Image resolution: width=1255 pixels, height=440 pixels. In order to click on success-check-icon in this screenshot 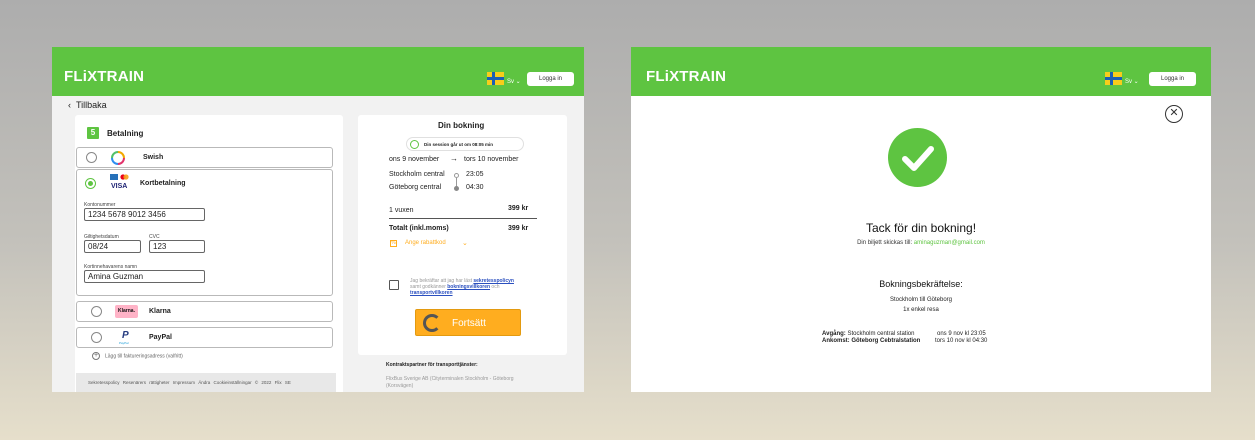, I will do `click(917, 157)`.